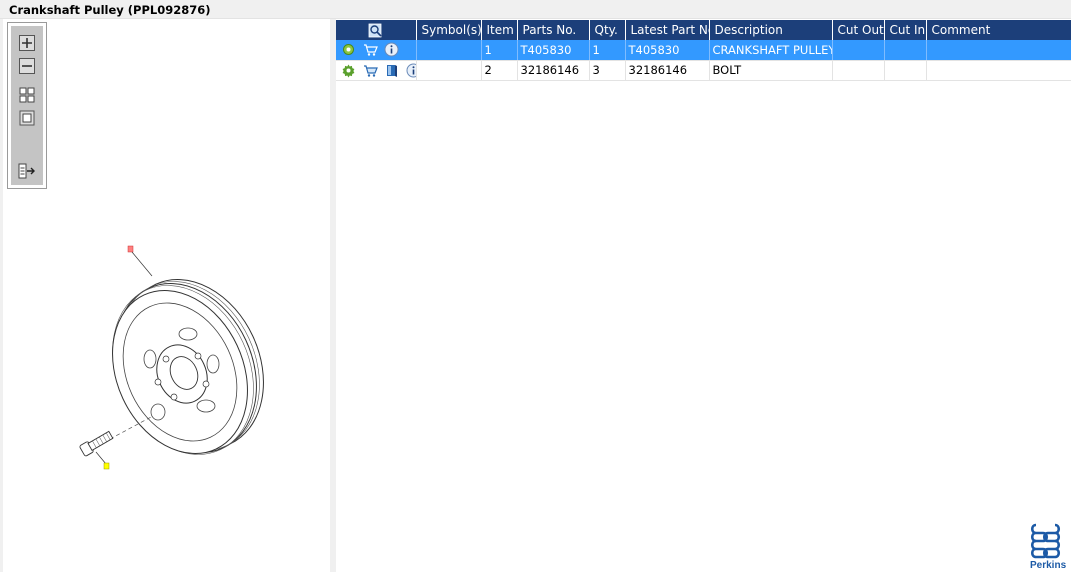 The width and height of the screenshot is (1071, 572). Describe the element at coordinates (27, 118) in the screenshot. I see `fit-page-icon` at that location.